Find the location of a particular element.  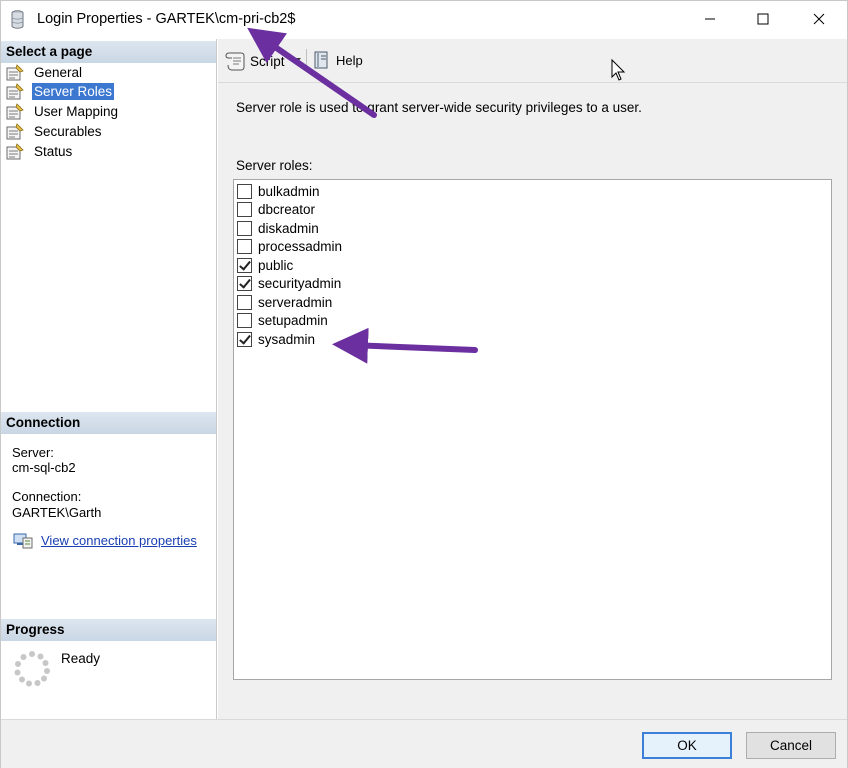

role-item-securityadmin: securityadmin is located at coordinates (289, 284).